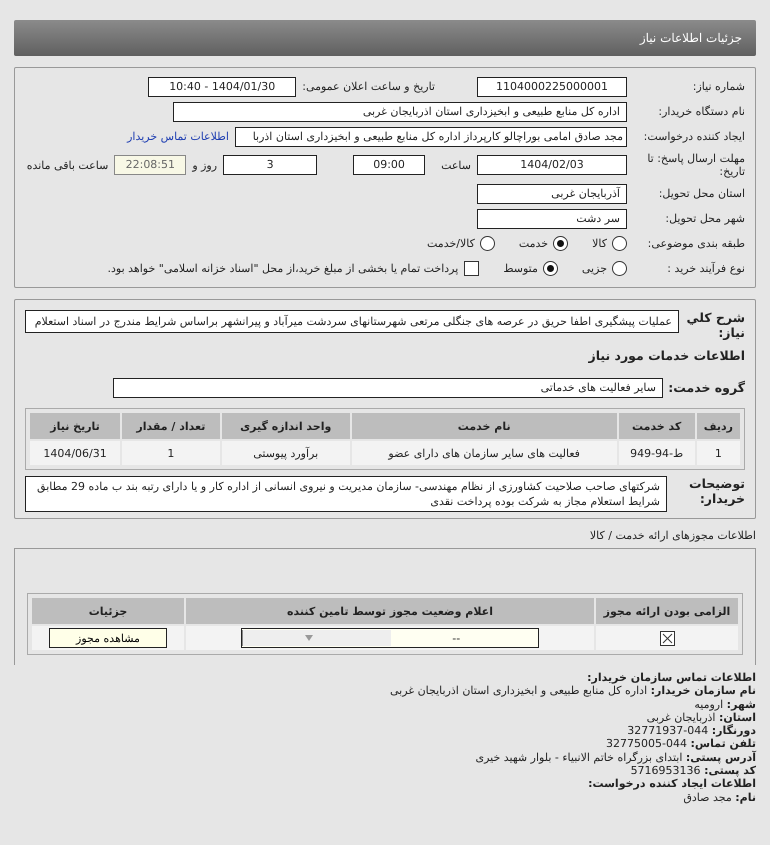 This screenshot has width=770, height=845. I want to click on text-field: اداره کل منابع طبیعی و ابخیزداری استان اذربایجان غربی, so click(400, 112).